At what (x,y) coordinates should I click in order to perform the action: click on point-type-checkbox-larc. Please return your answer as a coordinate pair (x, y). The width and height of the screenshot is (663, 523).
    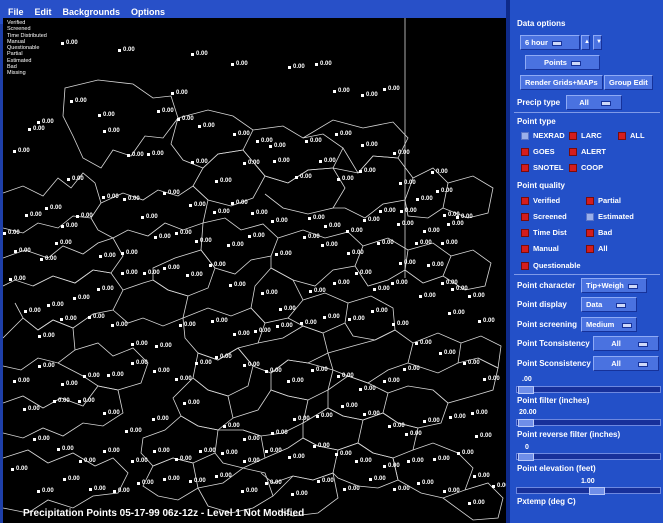
    Looking at the image, I should click on (573, 136).